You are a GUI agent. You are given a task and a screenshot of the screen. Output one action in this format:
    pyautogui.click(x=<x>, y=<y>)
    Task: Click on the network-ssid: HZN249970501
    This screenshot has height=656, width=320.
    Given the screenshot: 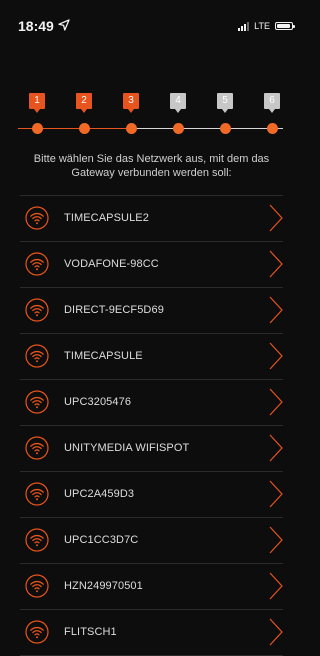 What is the action you would take?
    pyautogui.click(x=103, y=586)
    